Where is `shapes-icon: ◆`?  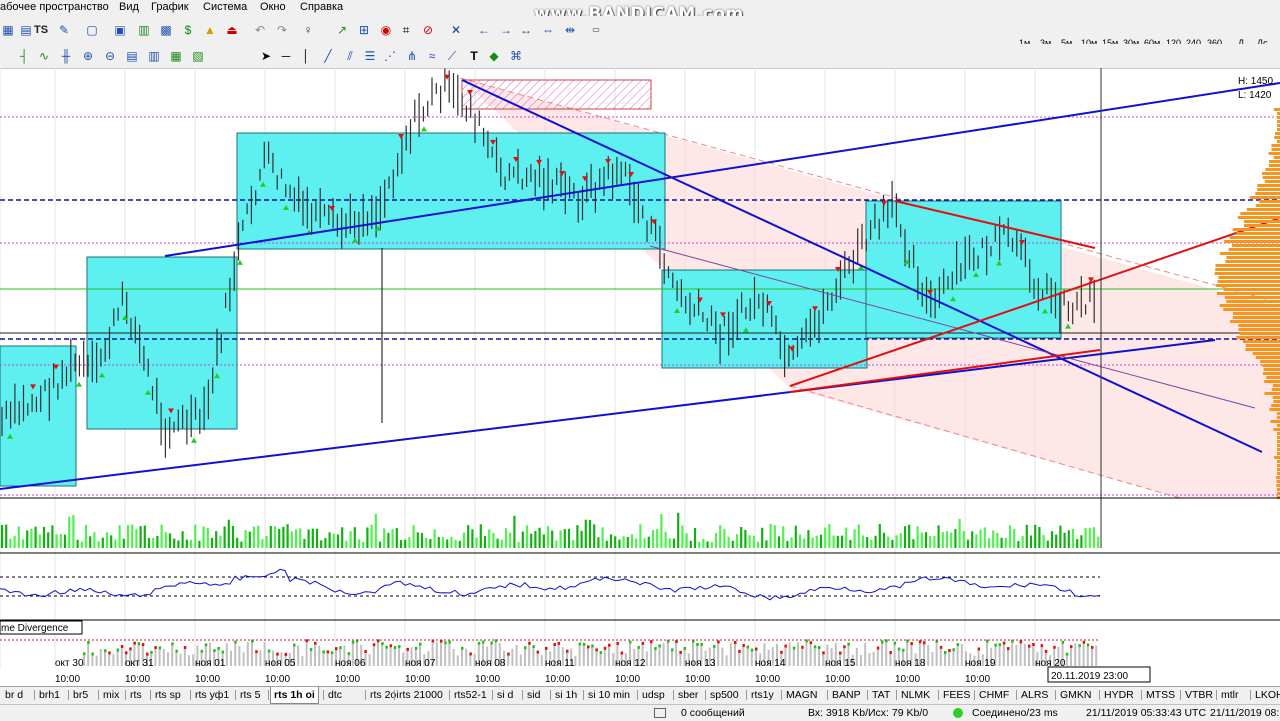 shapes-icon: ◆ is located at coordinates (494, 56).